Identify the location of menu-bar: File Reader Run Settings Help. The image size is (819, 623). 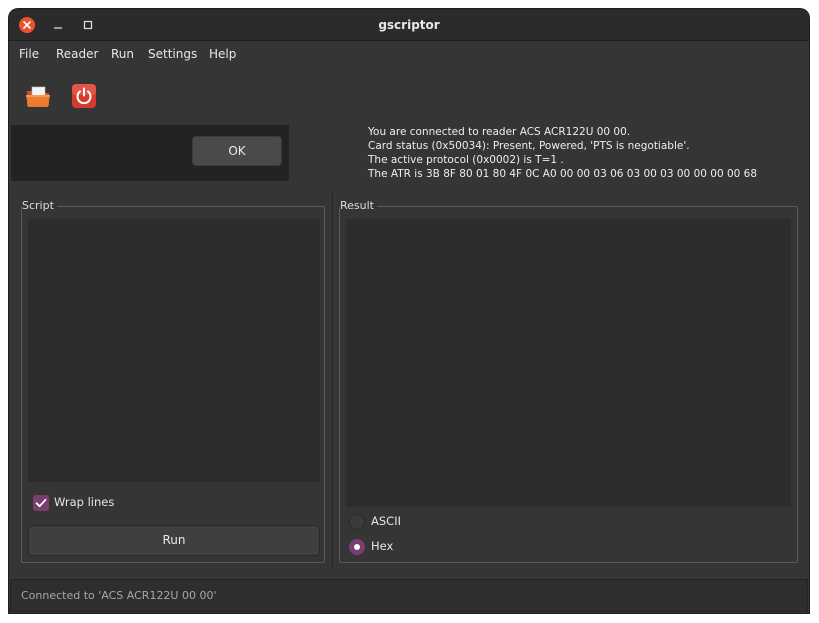
(409, 55).